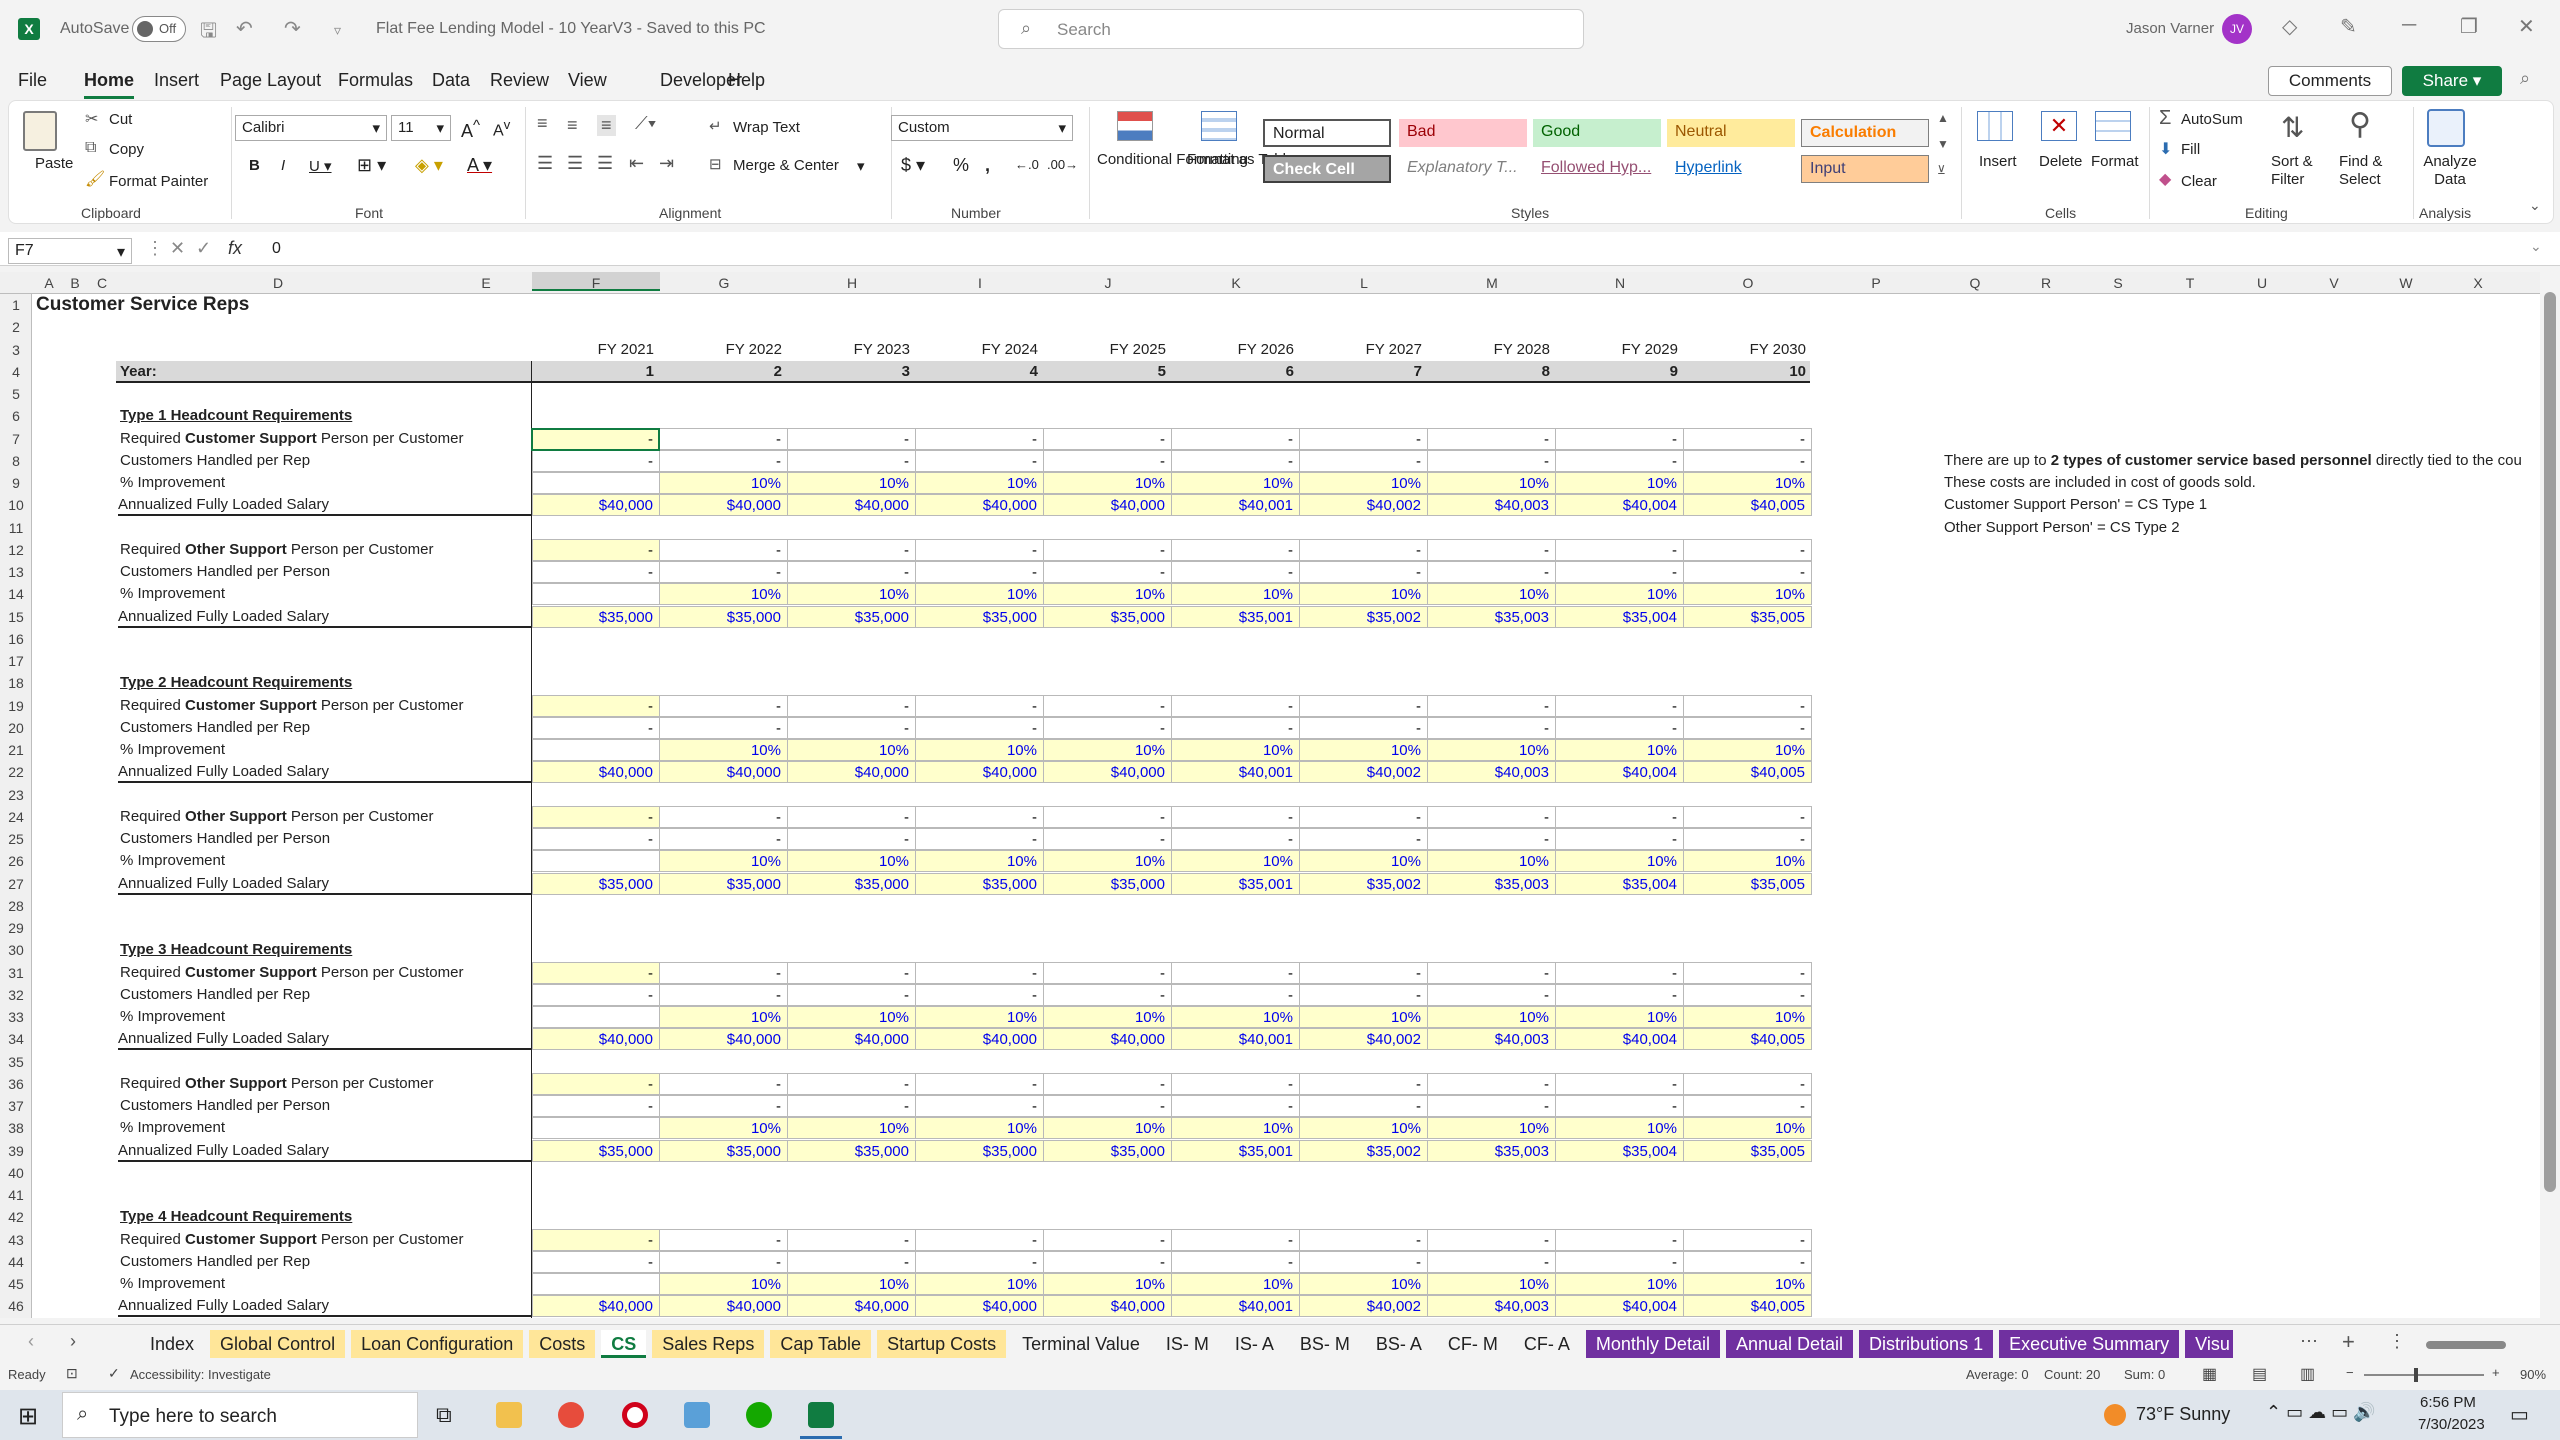 Image resolution: width=2560 pixels, height=1440 pixels. Describe the element at coordinates (2330, 81) in the screenshot. I see `comments-button: Comments` at that location.